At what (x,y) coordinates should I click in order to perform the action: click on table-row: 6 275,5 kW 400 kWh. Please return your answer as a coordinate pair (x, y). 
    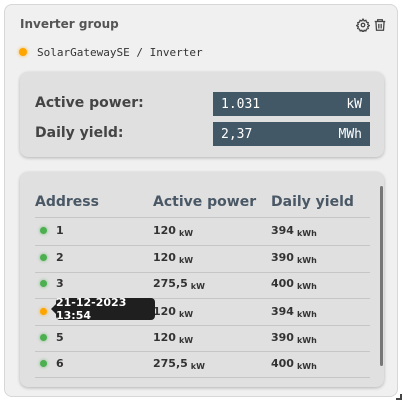
    Looking at the image, I should click on (202, 365).